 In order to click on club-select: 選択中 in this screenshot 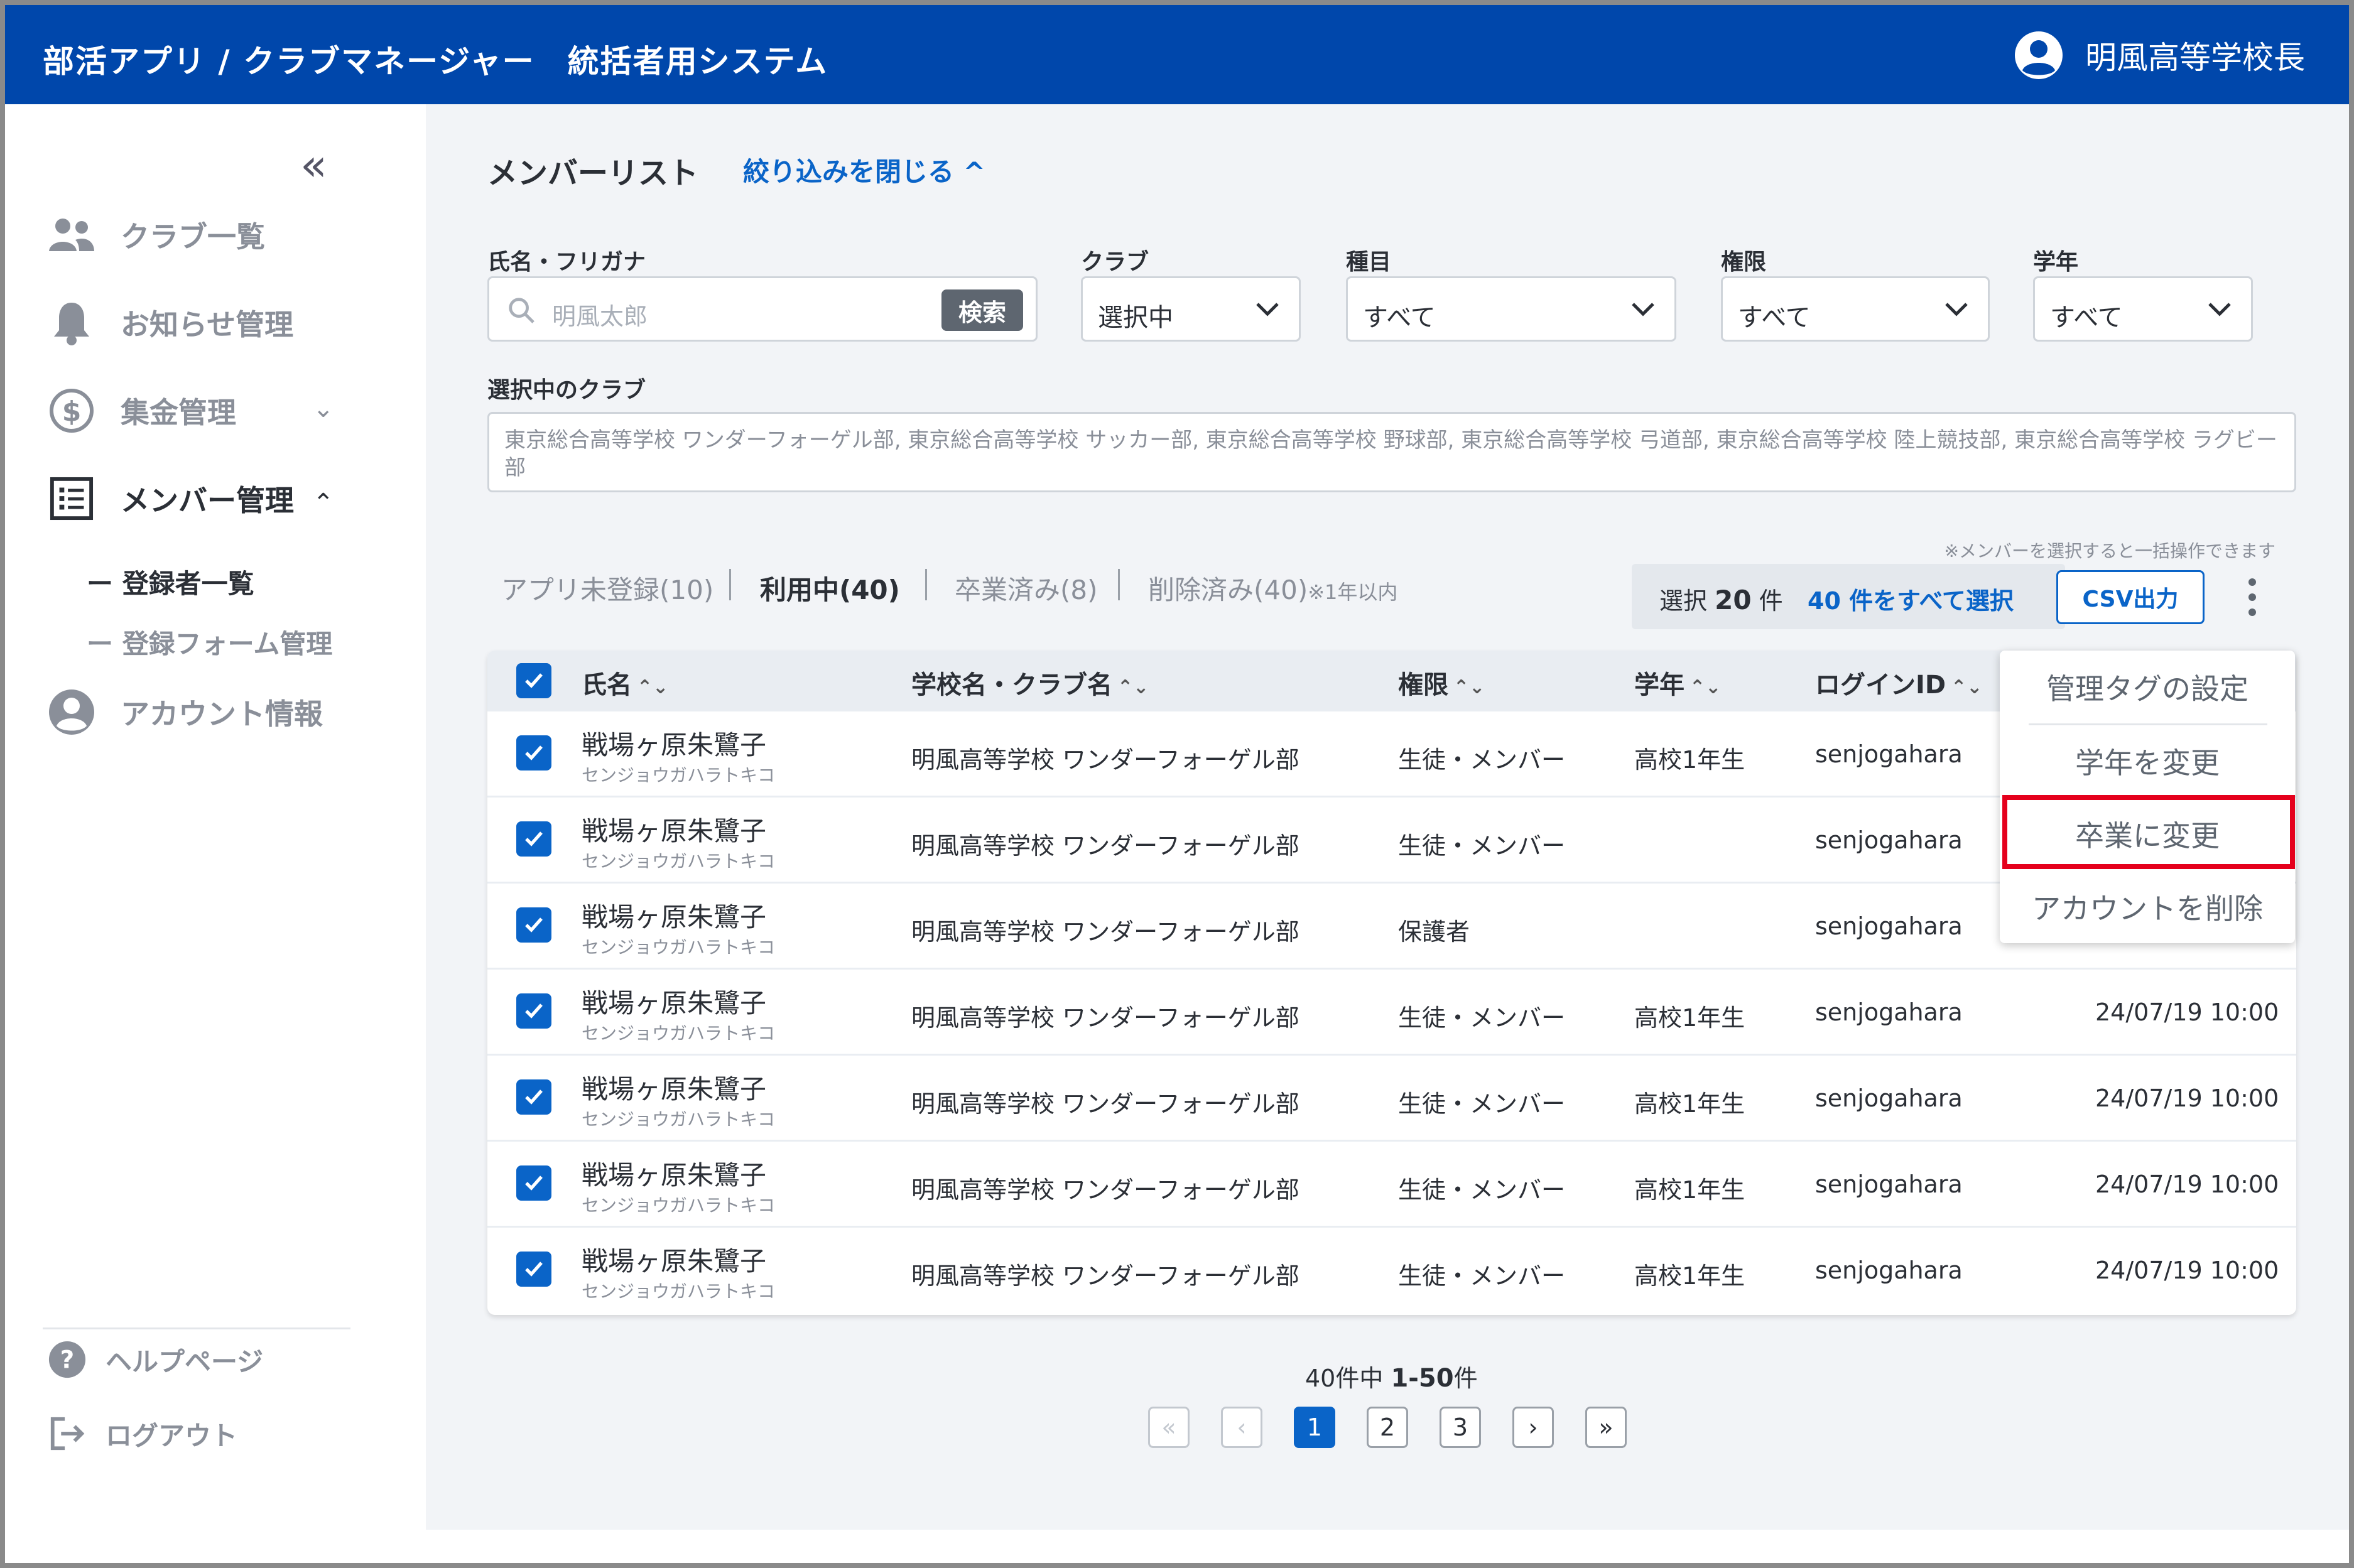, I will do `click(1191, 309)`.